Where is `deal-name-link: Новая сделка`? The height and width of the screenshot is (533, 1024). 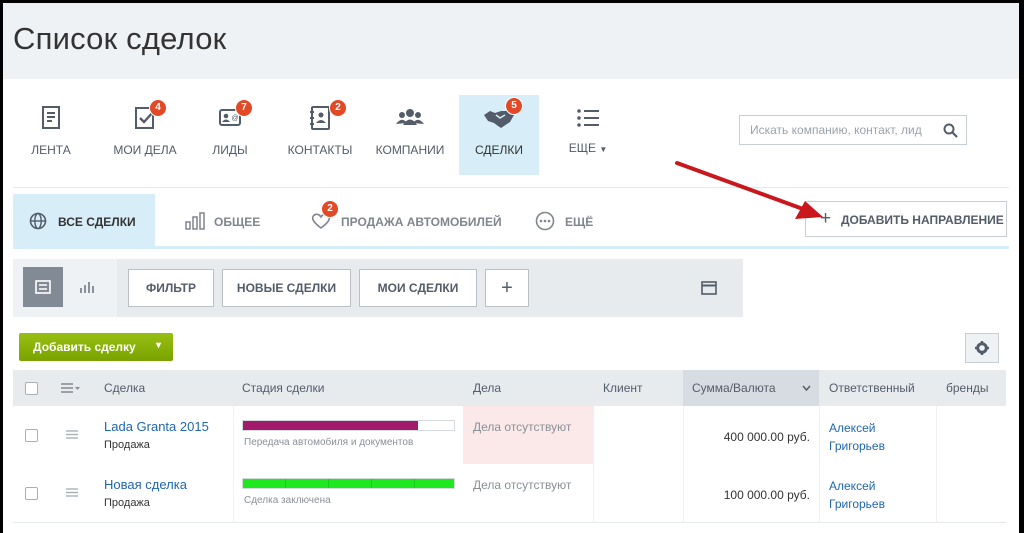
deal-name-link: Новая сделка is located at coordinates (145, 484).